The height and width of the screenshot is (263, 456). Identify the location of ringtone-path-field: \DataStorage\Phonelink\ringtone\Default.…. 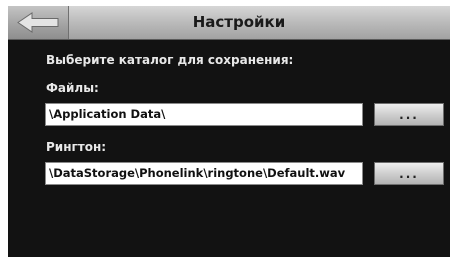
(204, 173).